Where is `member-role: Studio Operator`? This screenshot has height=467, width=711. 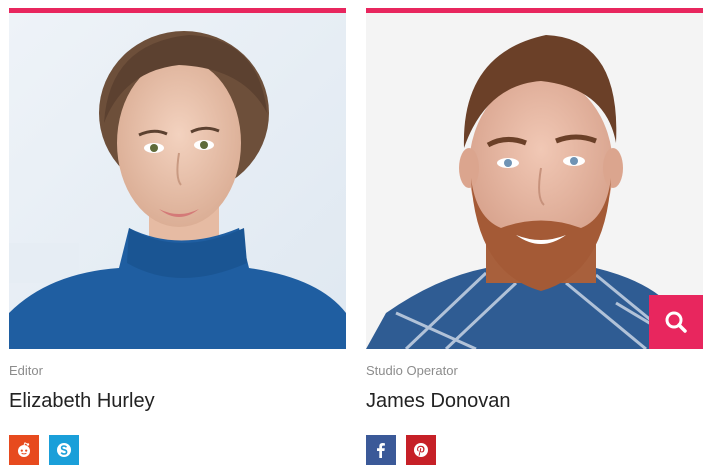 member-role: Studio Operator is located at coordinates (412, 370).